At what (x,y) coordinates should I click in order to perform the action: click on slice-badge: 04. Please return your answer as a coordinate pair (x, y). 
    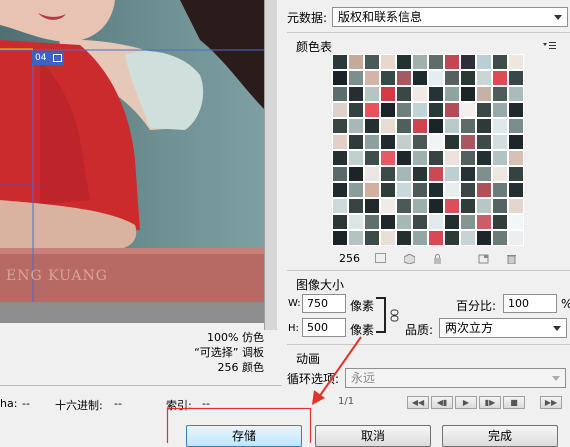
    Looking at the image, I should click on (48, 58).